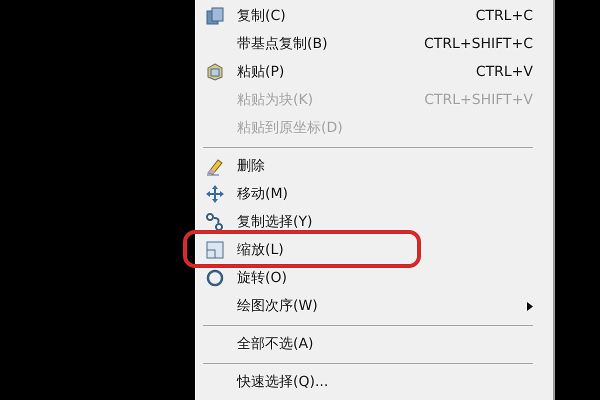 This screenshot has height=400, width=600. I want to click on copy-selection-icon, so click(215, 222).